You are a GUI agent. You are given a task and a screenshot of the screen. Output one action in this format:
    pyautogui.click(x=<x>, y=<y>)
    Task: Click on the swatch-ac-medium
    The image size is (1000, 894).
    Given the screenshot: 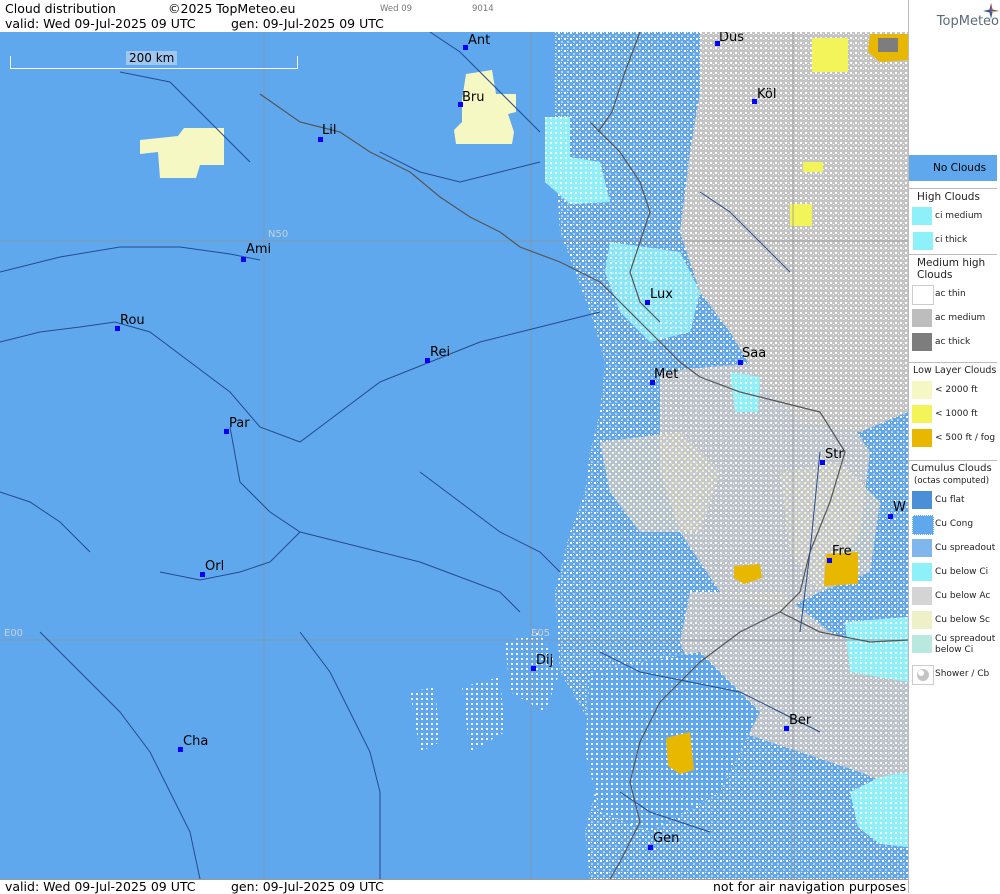 What is the action you would take?
    pyautogui.click(x=922, y=318)
    